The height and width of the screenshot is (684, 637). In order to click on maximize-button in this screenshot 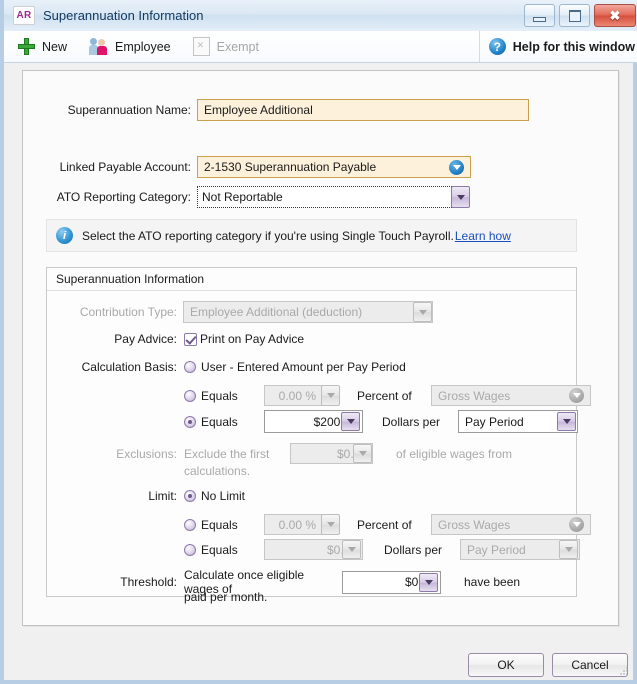, I will do `click(574, 15)`.